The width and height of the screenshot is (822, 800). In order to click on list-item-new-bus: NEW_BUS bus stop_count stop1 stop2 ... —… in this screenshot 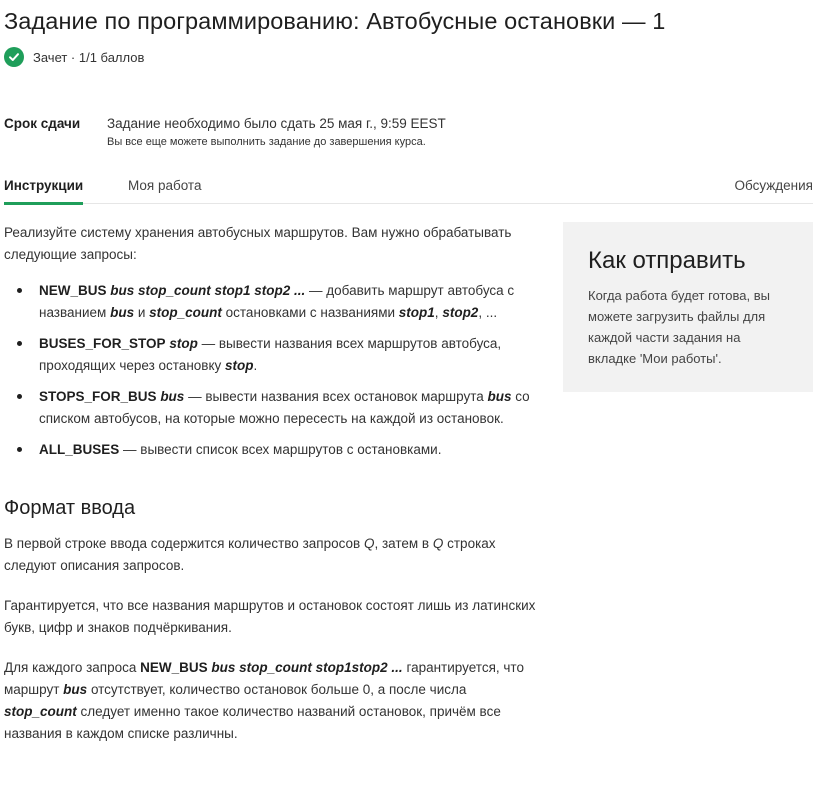, I will do `click(278, 302)`.